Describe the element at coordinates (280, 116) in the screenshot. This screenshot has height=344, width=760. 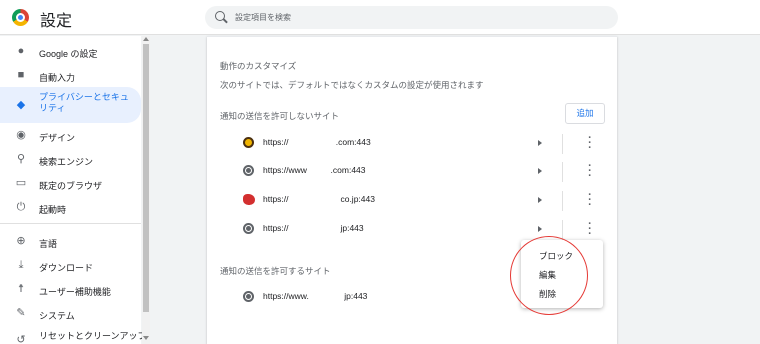
I see `blocked-sites-title: 通知の送信を許可しないサイト` at that location.